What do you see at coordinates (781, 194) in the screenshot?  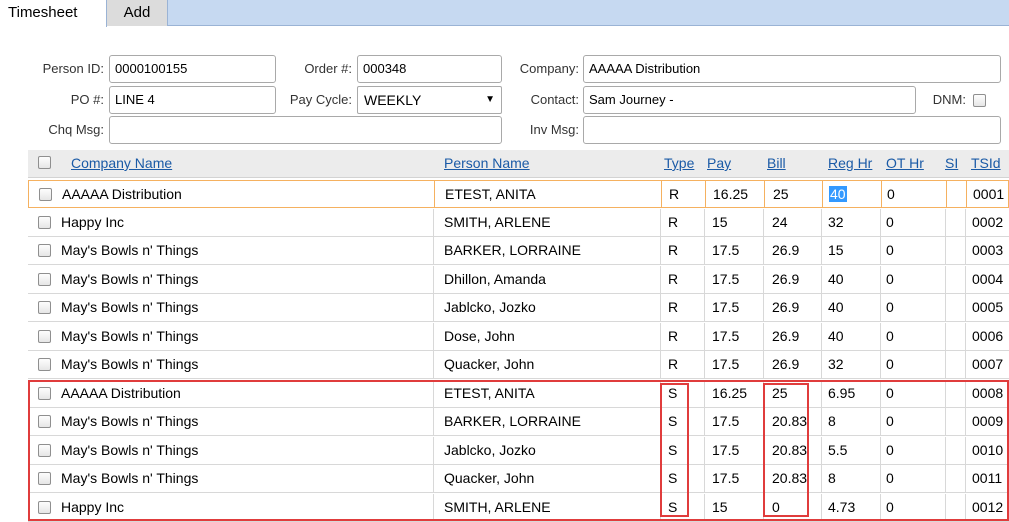 I see `bill-cell: 25` at bounding box center [781, 194].